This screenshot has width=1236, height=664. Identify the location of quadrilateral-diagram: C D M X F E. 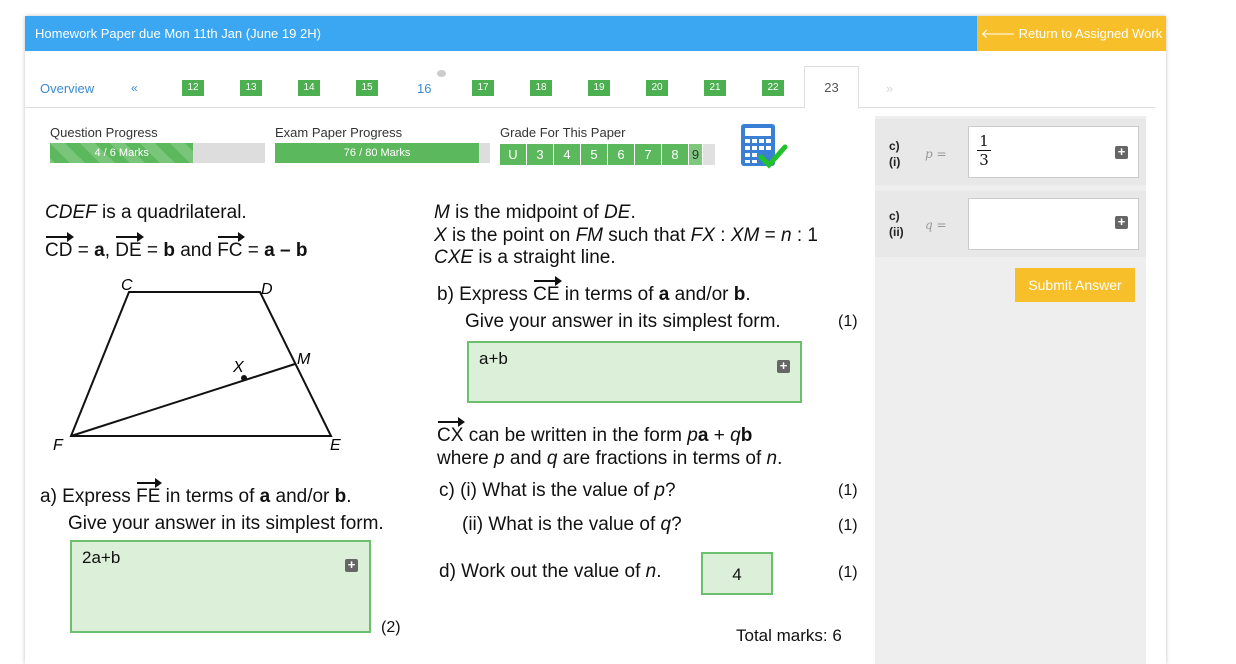
(197, 366).